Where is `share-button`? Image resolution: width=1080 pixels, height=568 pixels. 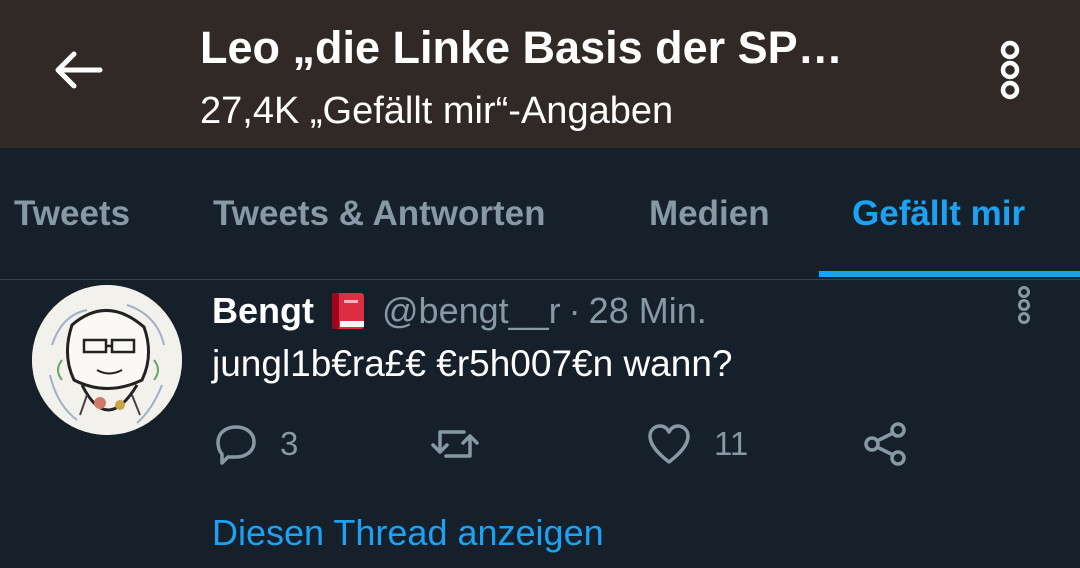
share-button is located at coordinates (885, 444).